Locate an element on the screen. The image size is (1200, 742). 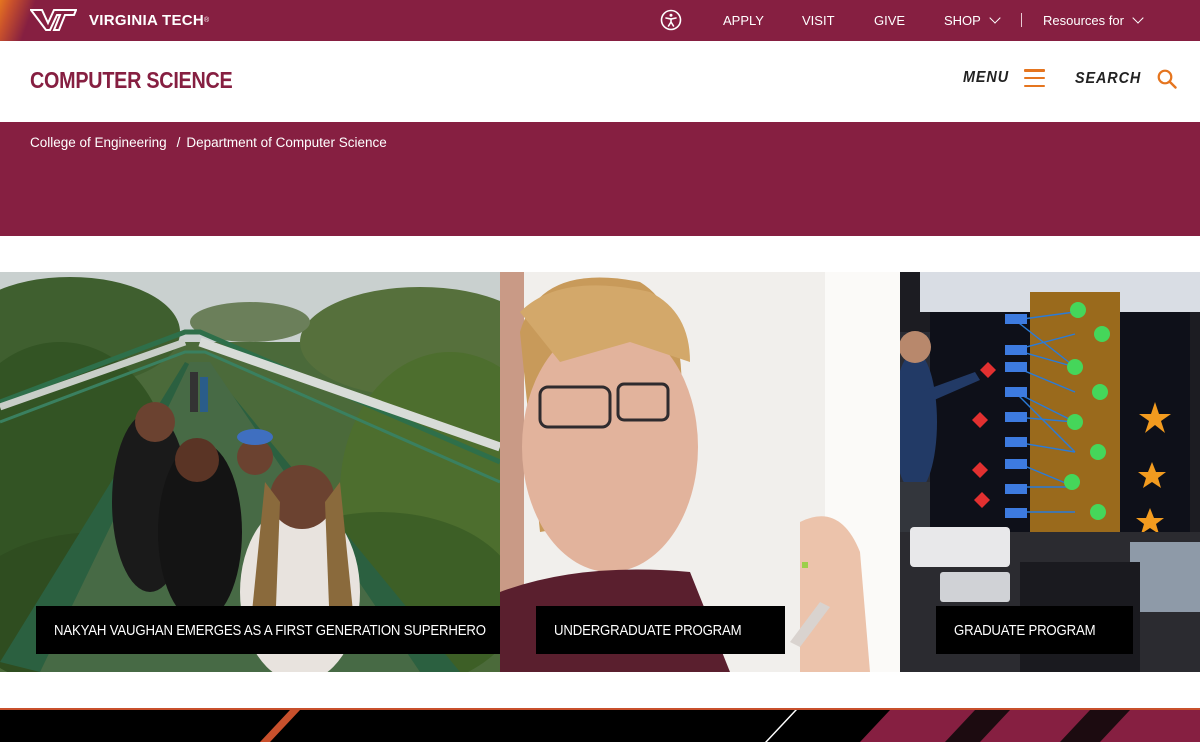
breadcrumb-college-link: College of Engineering is located at coordinates (98, 142).